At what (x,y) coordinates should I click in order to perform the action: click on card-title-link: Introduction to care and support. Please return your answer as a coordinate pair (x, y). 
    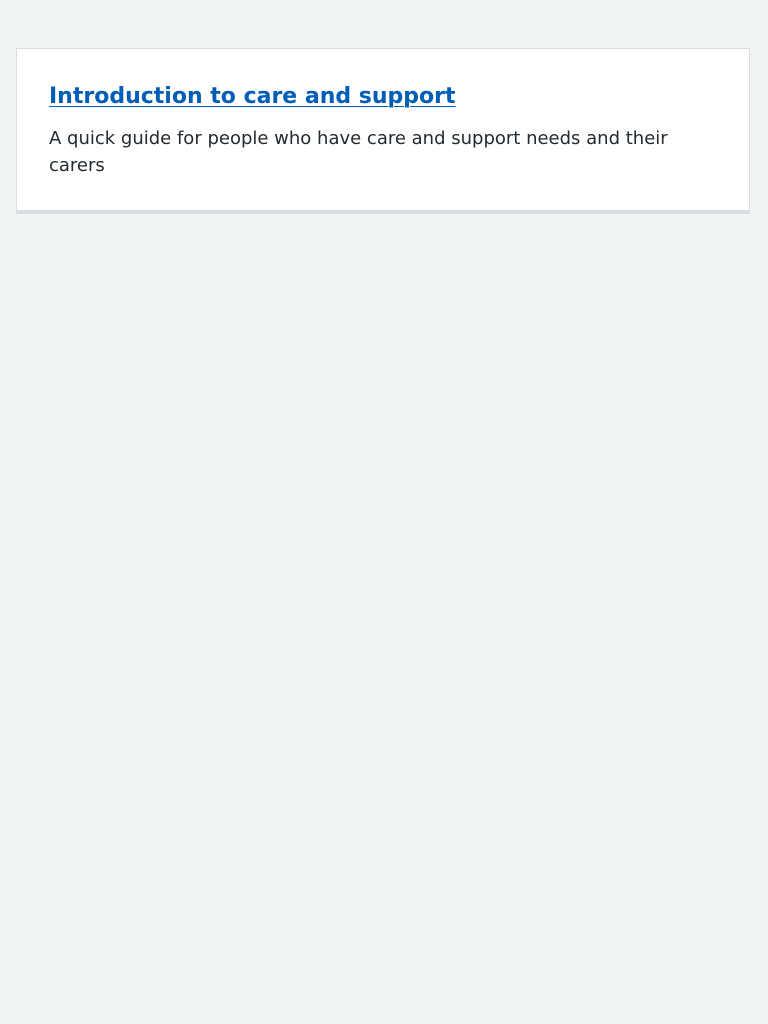
    Looking at the image, I should click on (252, 97).